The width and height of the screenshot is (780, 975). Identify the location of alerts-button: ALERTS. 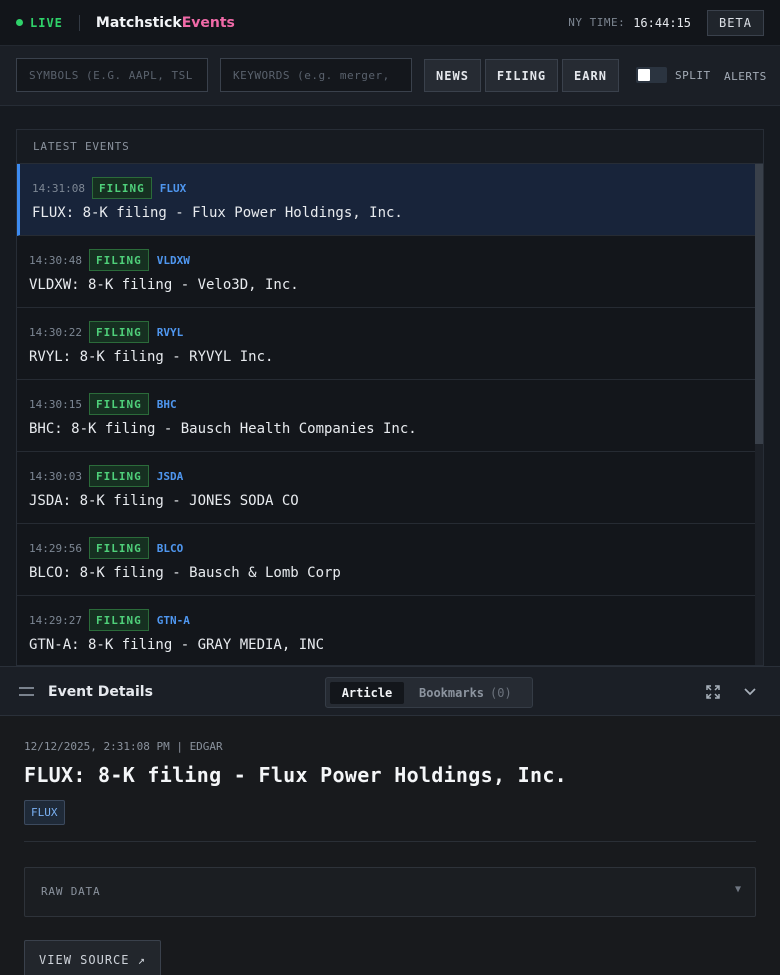
(745, 76).